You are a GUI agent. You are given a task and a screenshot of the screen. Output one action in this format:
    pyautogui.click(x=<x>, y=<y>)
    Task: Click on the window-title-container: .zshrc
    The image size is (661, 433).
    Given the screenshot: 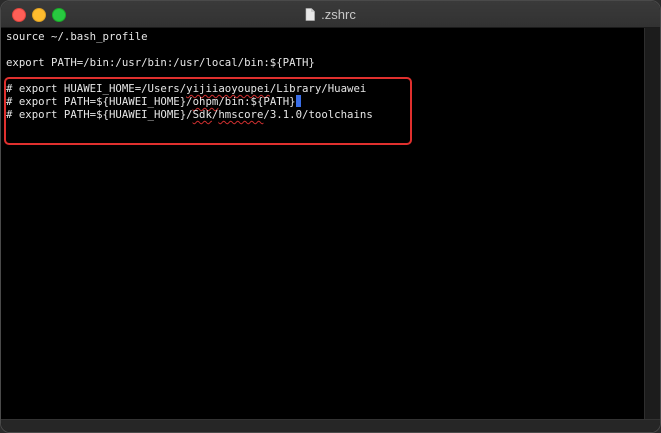 What is the action you would take?
    pyautogui.click(x=330, y=14)
    